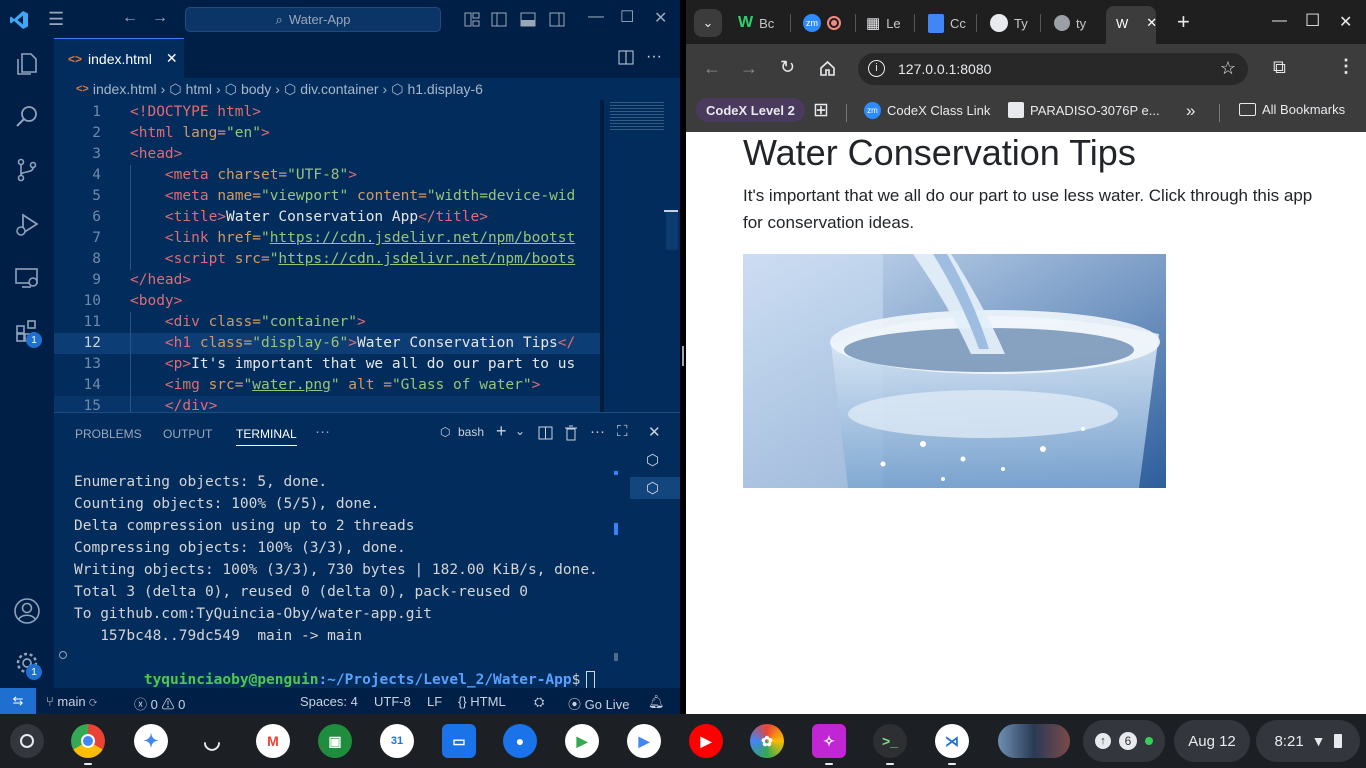 The height and width of the screenshot is (768, 1366). I want to click on new-tab-icon: +, so click(1183, 22).